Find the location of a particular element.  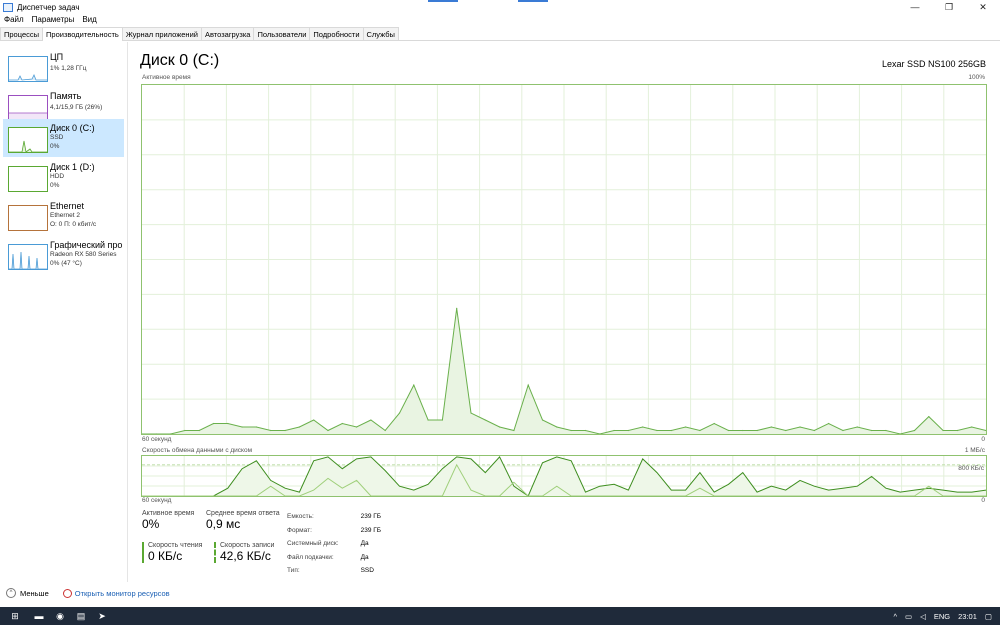

sidebar-item-ethernet: Ethernet Ethernet 2 О: 0 П: 0 кбит/с is located at coordinates (63, 216).